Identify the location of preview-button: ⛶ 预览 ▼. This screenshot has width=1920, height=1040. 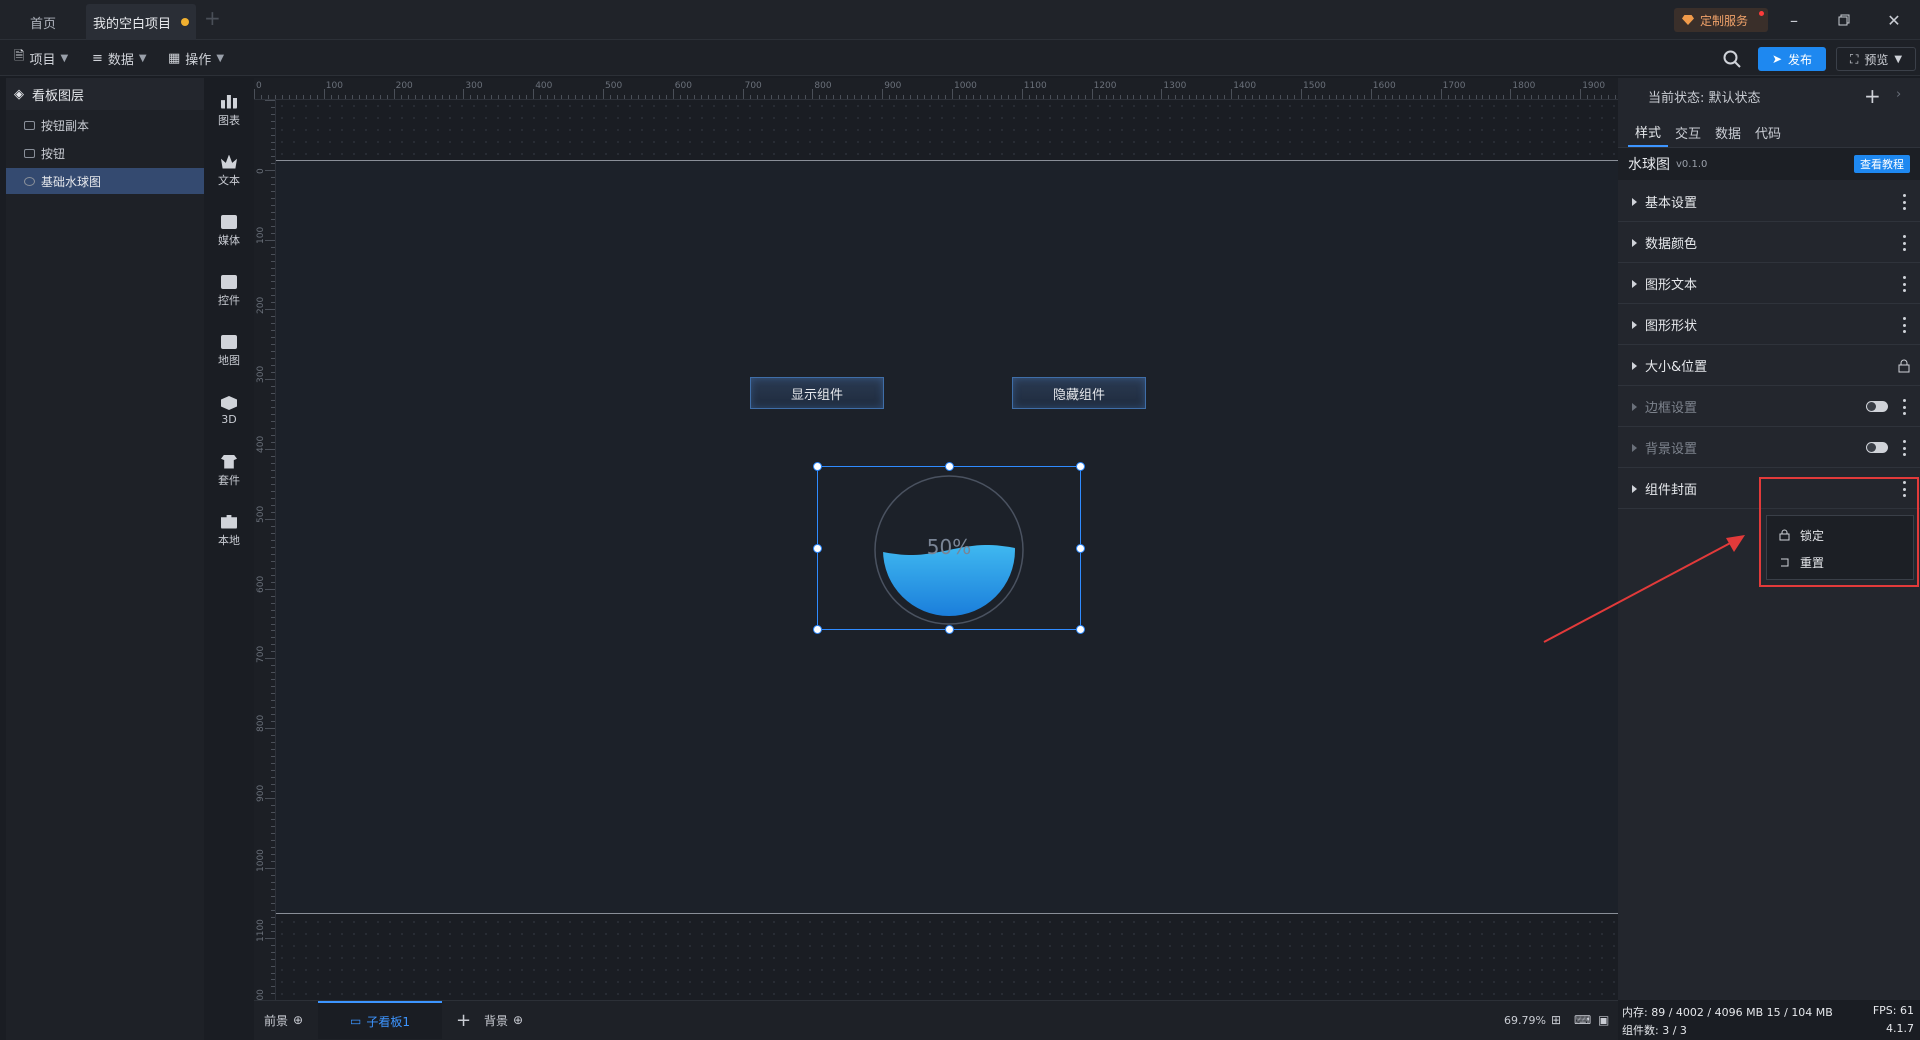
(1876, 59).